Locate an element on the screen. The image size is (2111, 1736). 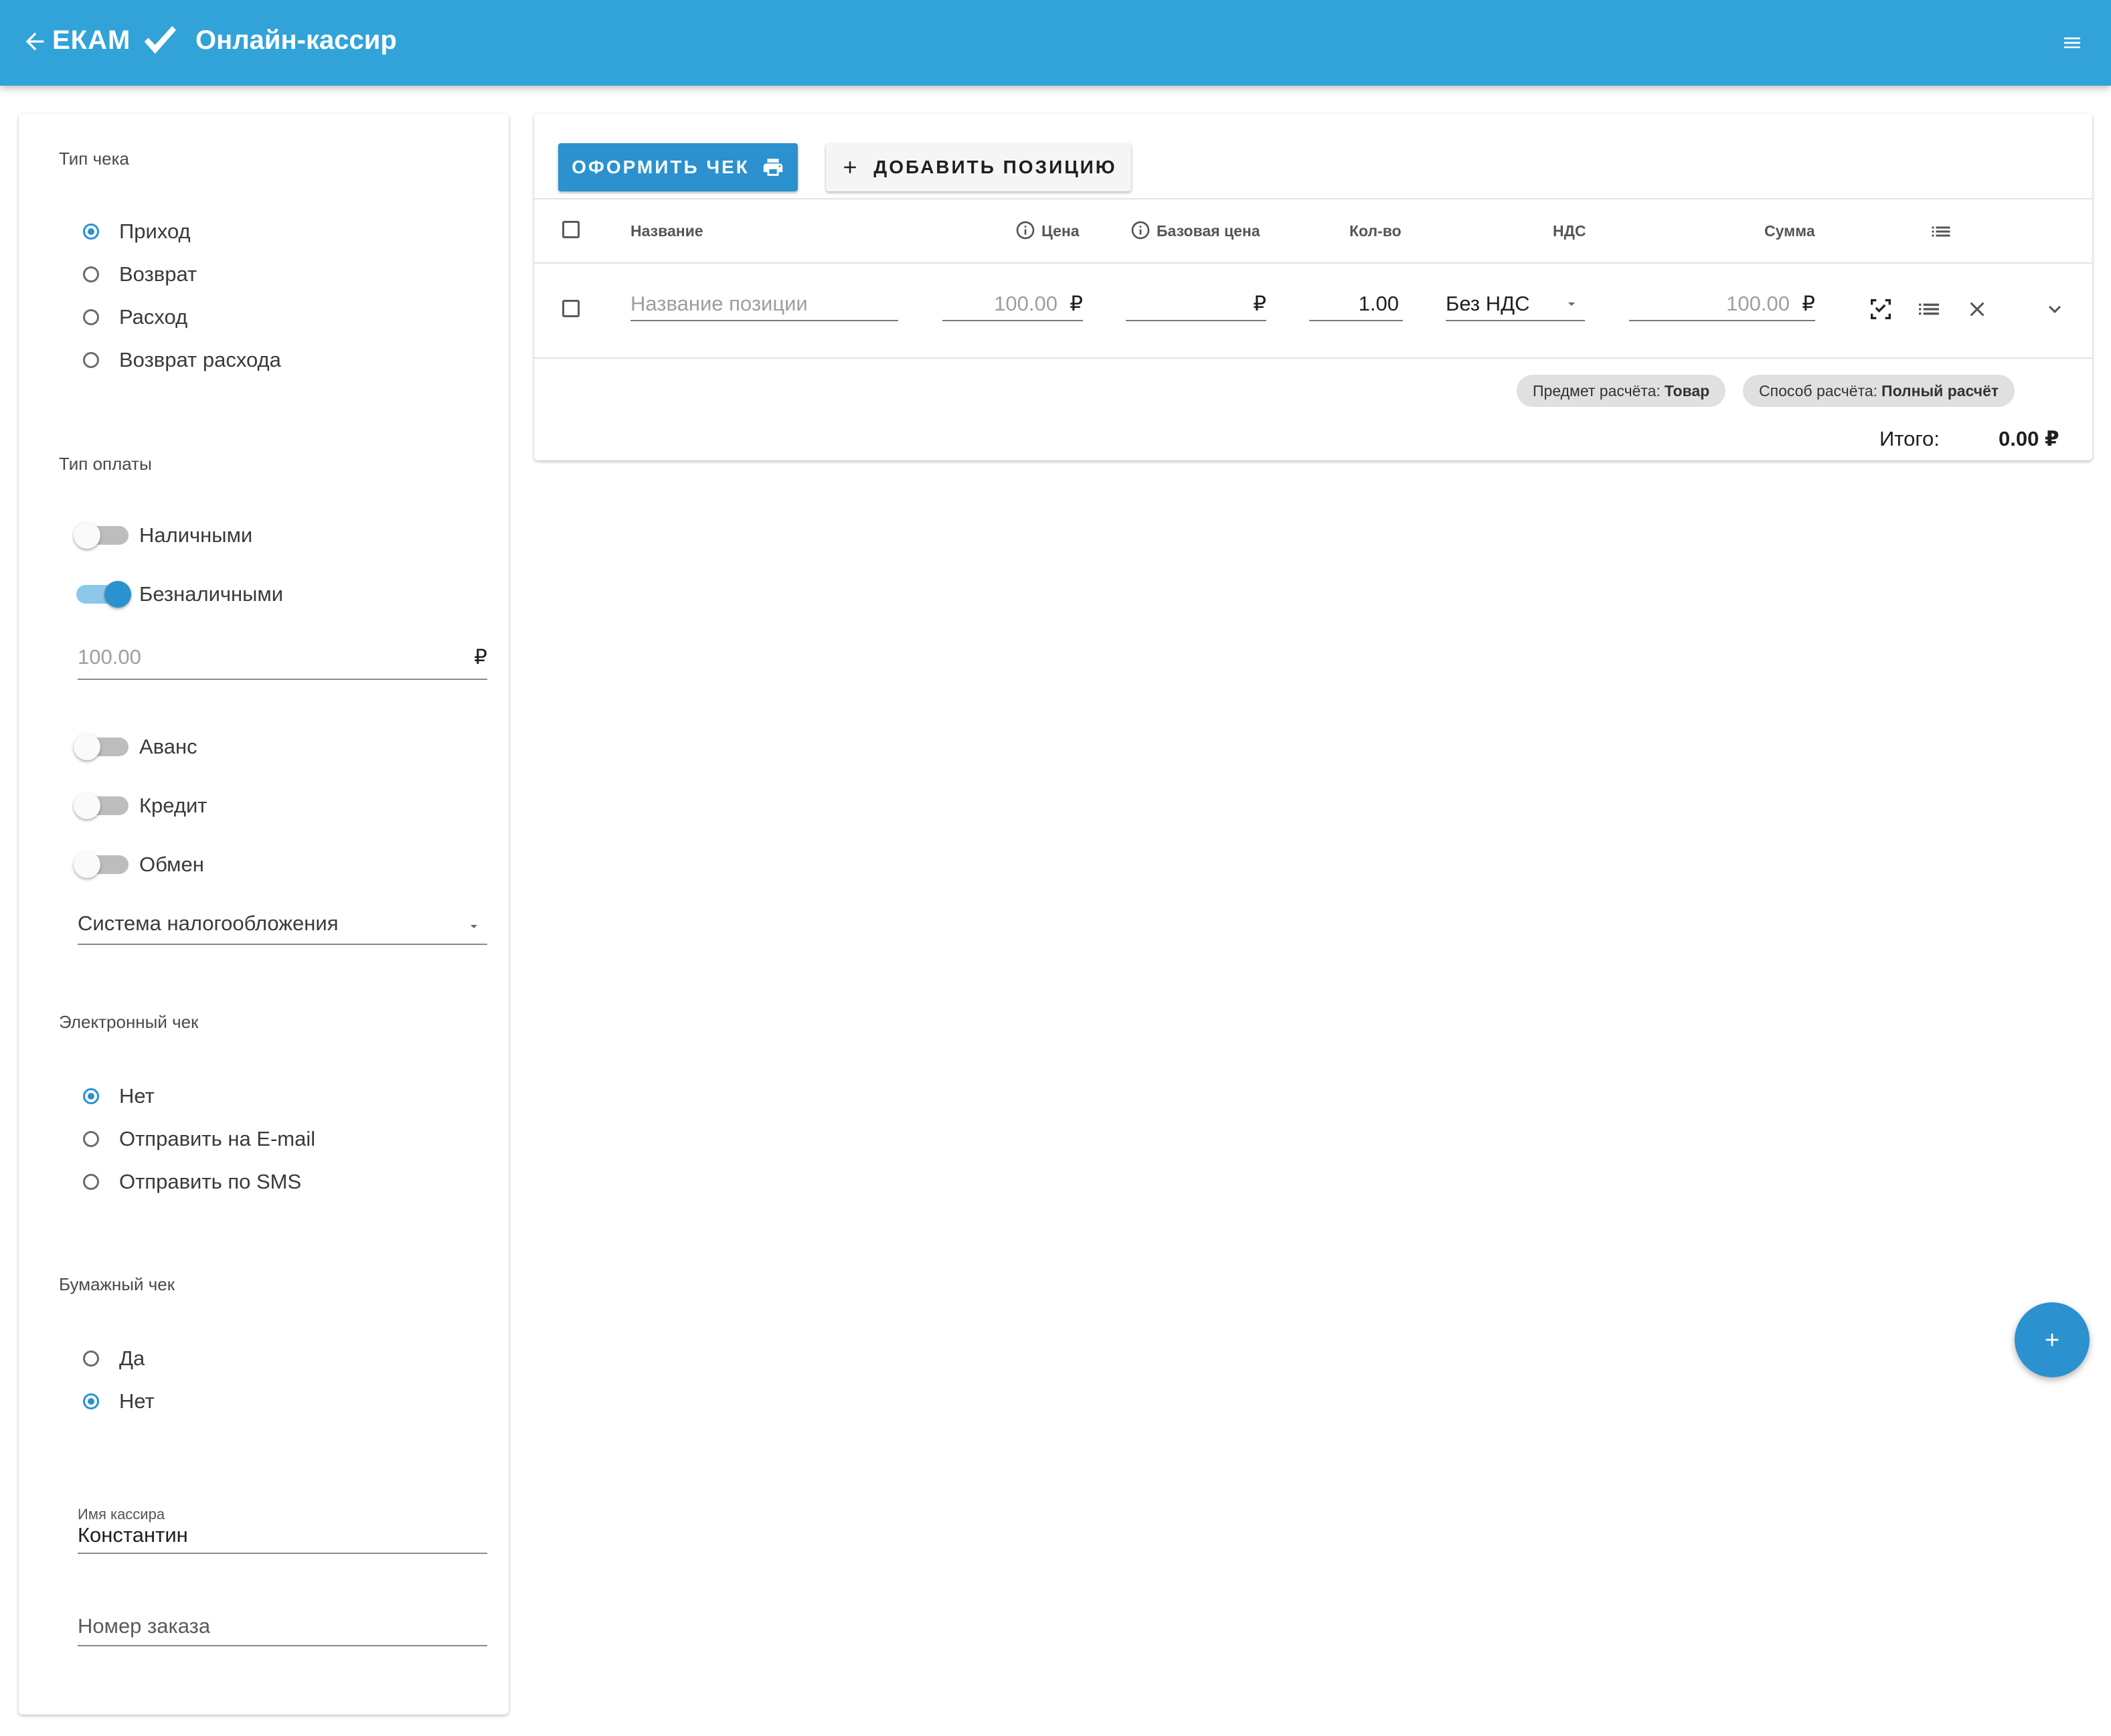
tax-system-select: Система налогообложения is located at coordinates (283, 925).